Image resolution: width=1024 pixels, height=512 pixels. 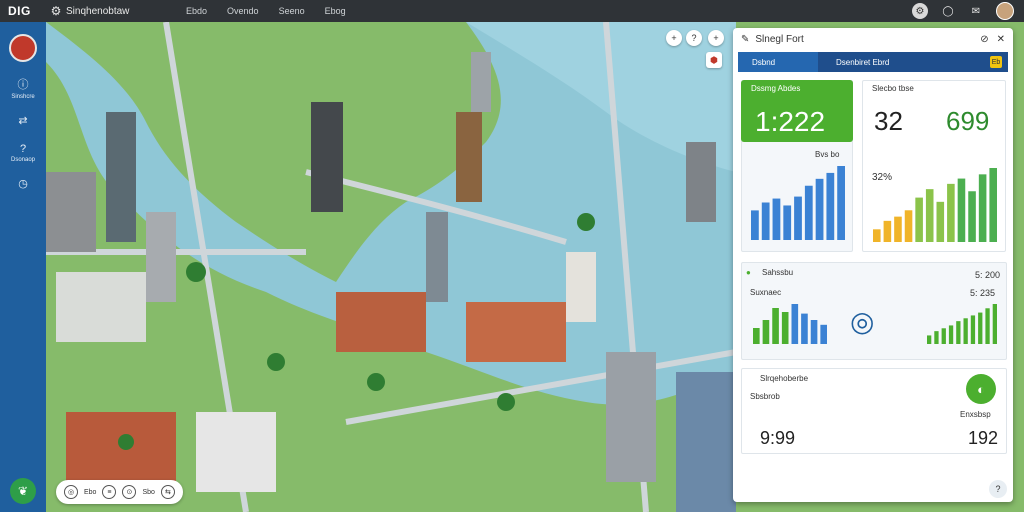 I want to click on menu-item-1: Ebdo, so click(x=196, y=11).